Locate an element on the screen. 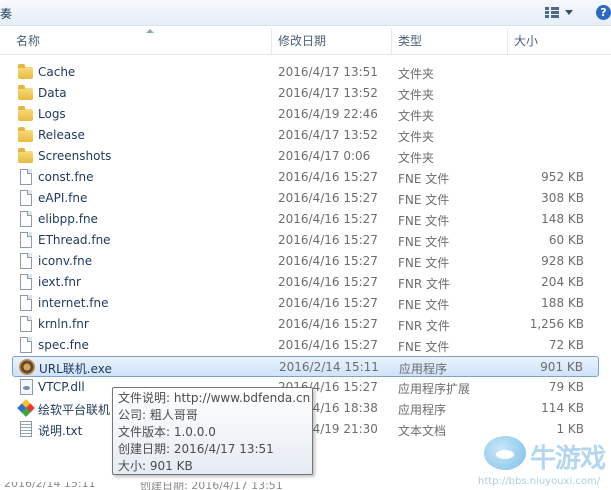 This screenshot has height=490, width=611. file-type: 文本文档 is located at coordinates (422, 431).